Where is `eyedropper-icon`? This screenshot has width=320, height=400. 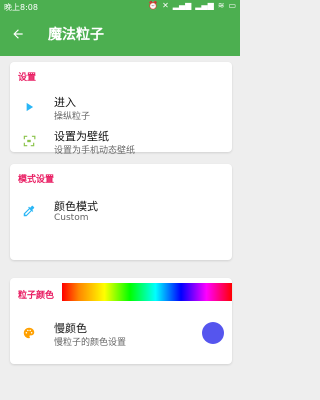
eyedropper-icon is located at coordinates (29, 211).